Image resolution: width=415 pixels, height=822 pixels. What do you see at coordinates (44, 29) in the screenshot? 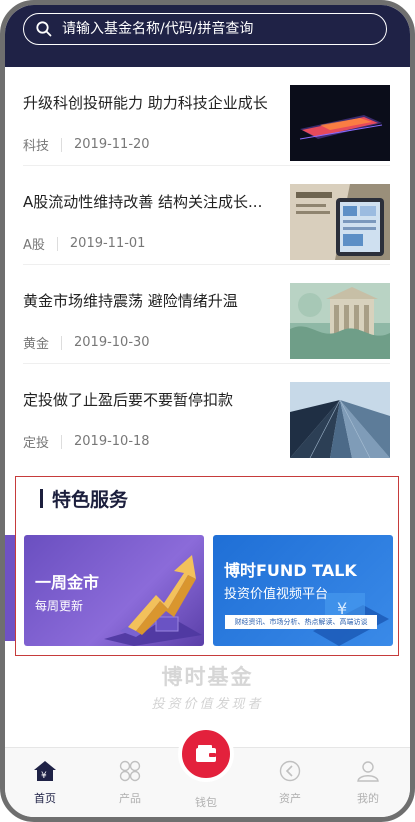
I see `search-icon` at bounding box center [44, 29].